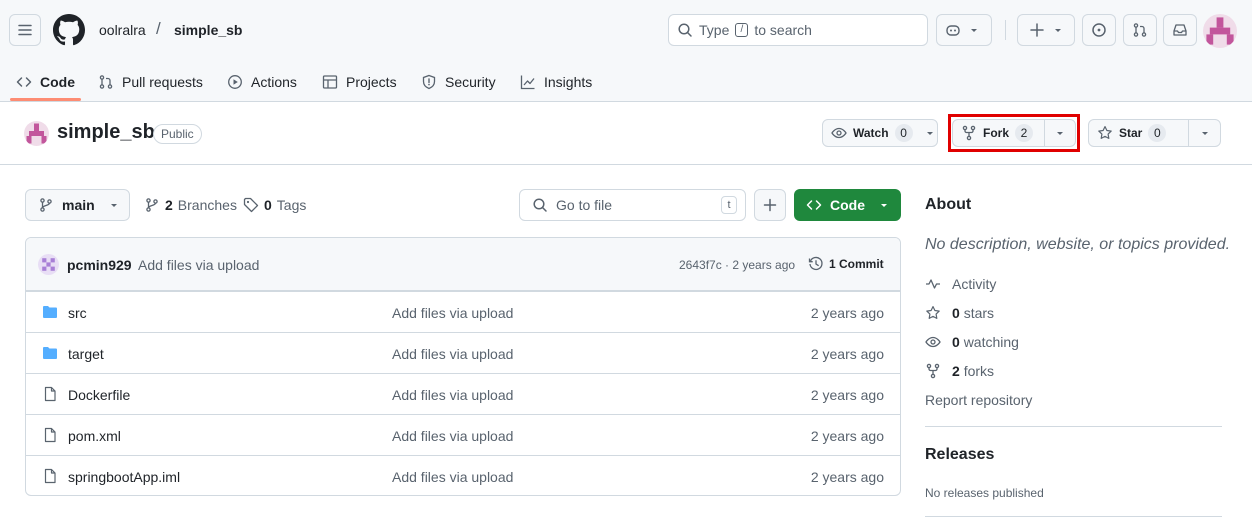 This screenshot has height=526, width=1252. Describe the element at coordinates (856, 264) in the screenshot. I see `commit-count-label: 1 Commit` at that location.